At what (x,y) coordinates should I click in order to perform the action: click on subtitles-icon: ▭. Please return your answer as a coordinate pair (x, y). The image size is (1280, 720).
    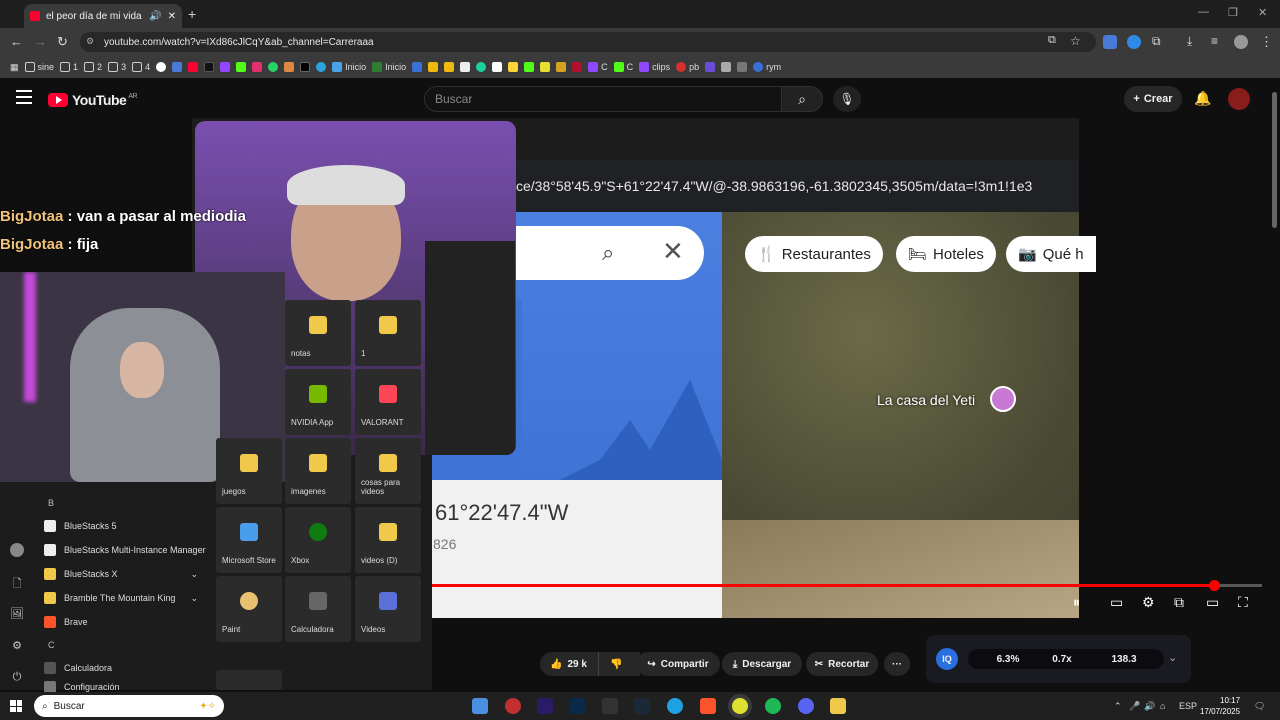
    Looking at the image, I should click on (1116, 602).